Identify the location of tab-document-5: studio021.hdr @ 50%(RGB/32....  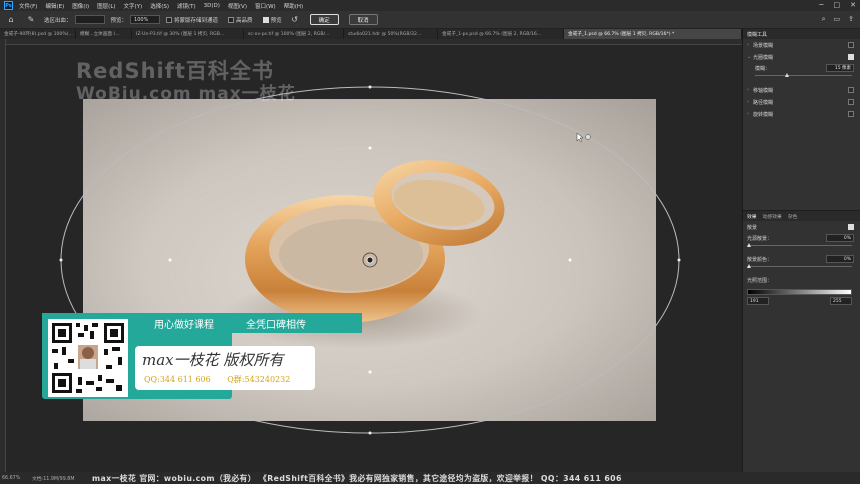
(391, 34).